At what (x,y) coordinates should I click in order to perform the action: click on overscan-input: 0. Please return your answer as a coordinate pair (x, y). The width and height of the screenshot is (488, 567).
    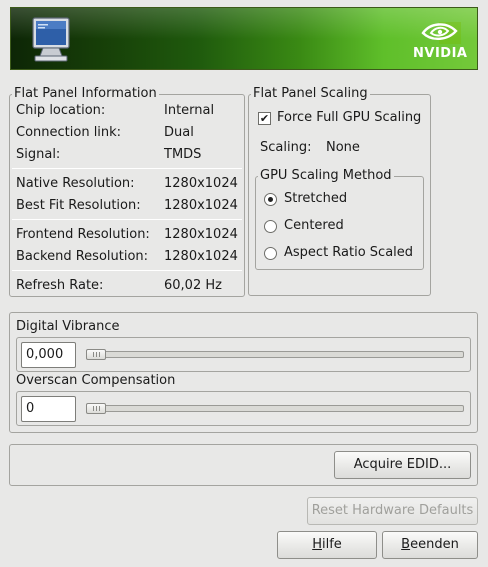
    Looking at the image, I should click on (48, 409).